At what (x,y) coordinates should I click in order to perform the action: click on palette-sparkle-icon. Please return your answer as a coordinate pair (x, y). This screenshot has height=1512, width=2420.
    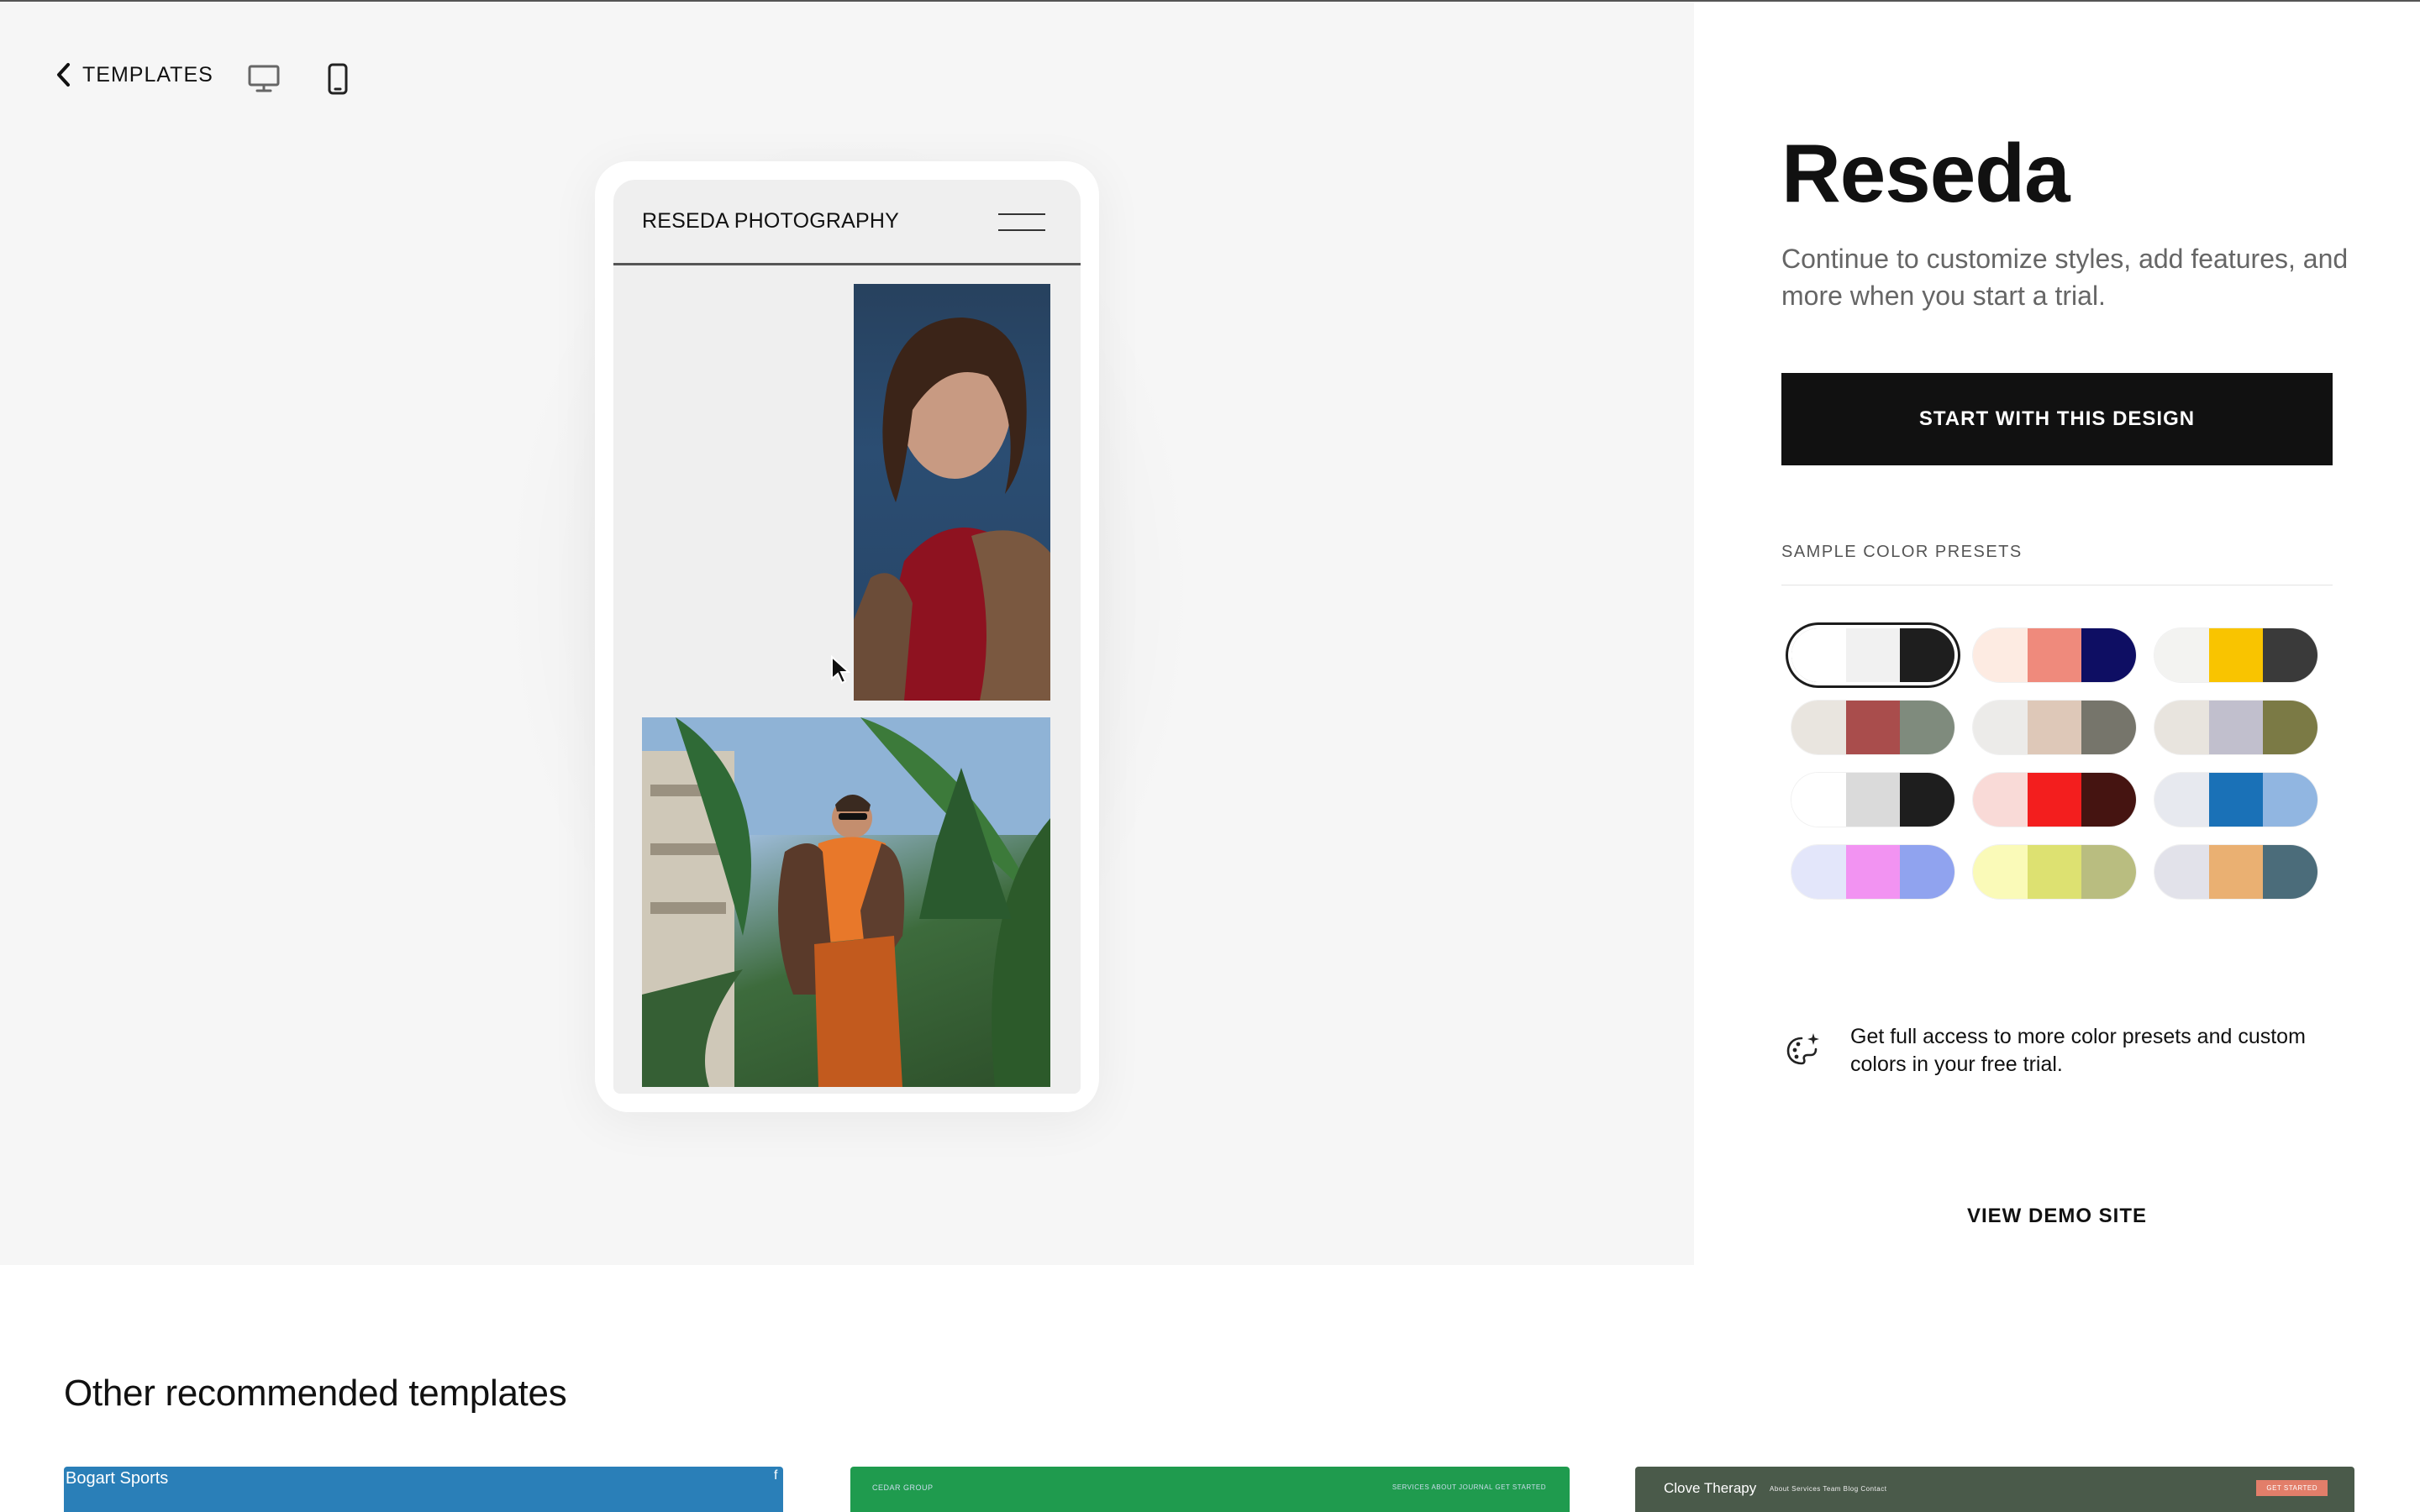
    Looking at the image, I should click on (1802, 1049).